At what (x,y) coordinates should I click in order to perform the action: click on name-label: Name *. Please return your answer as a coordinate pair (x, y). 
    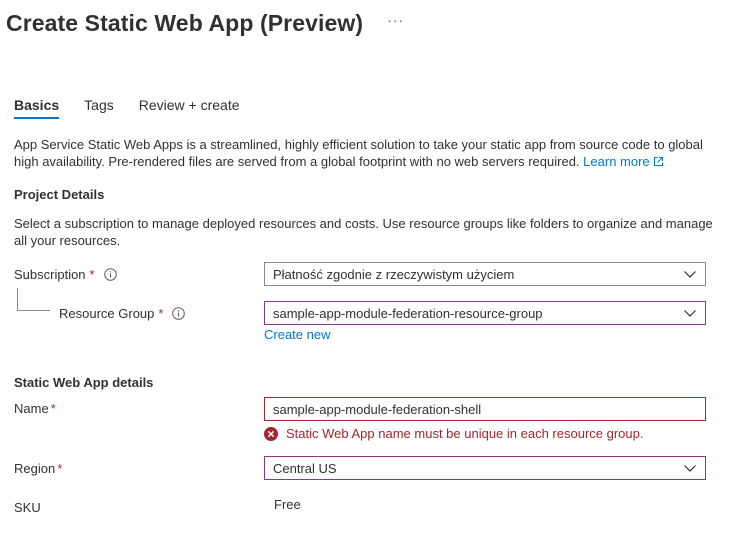
    Looking at the image, I should click on (35, 408).